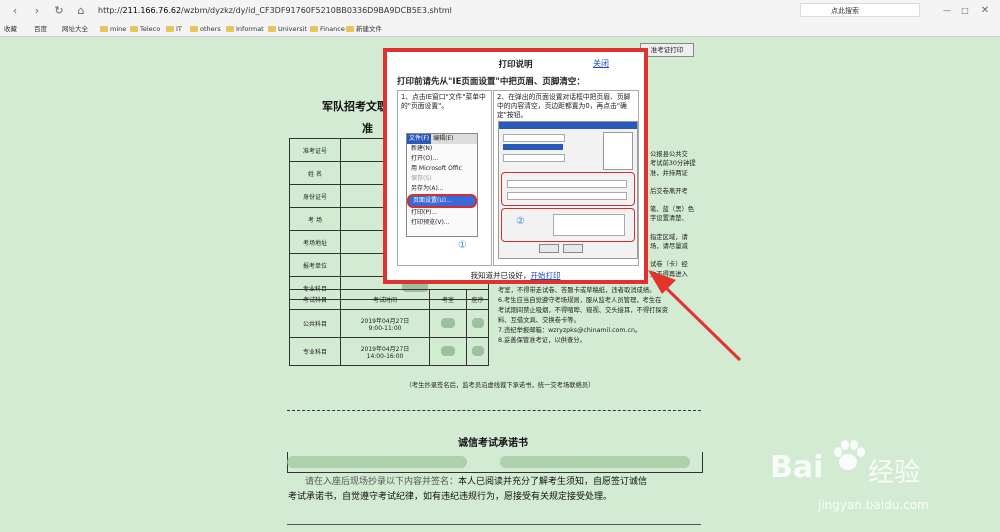  Describe the element at coordinates (965, 11) in the screenshot. I see `maximize-icon: □` at that location.